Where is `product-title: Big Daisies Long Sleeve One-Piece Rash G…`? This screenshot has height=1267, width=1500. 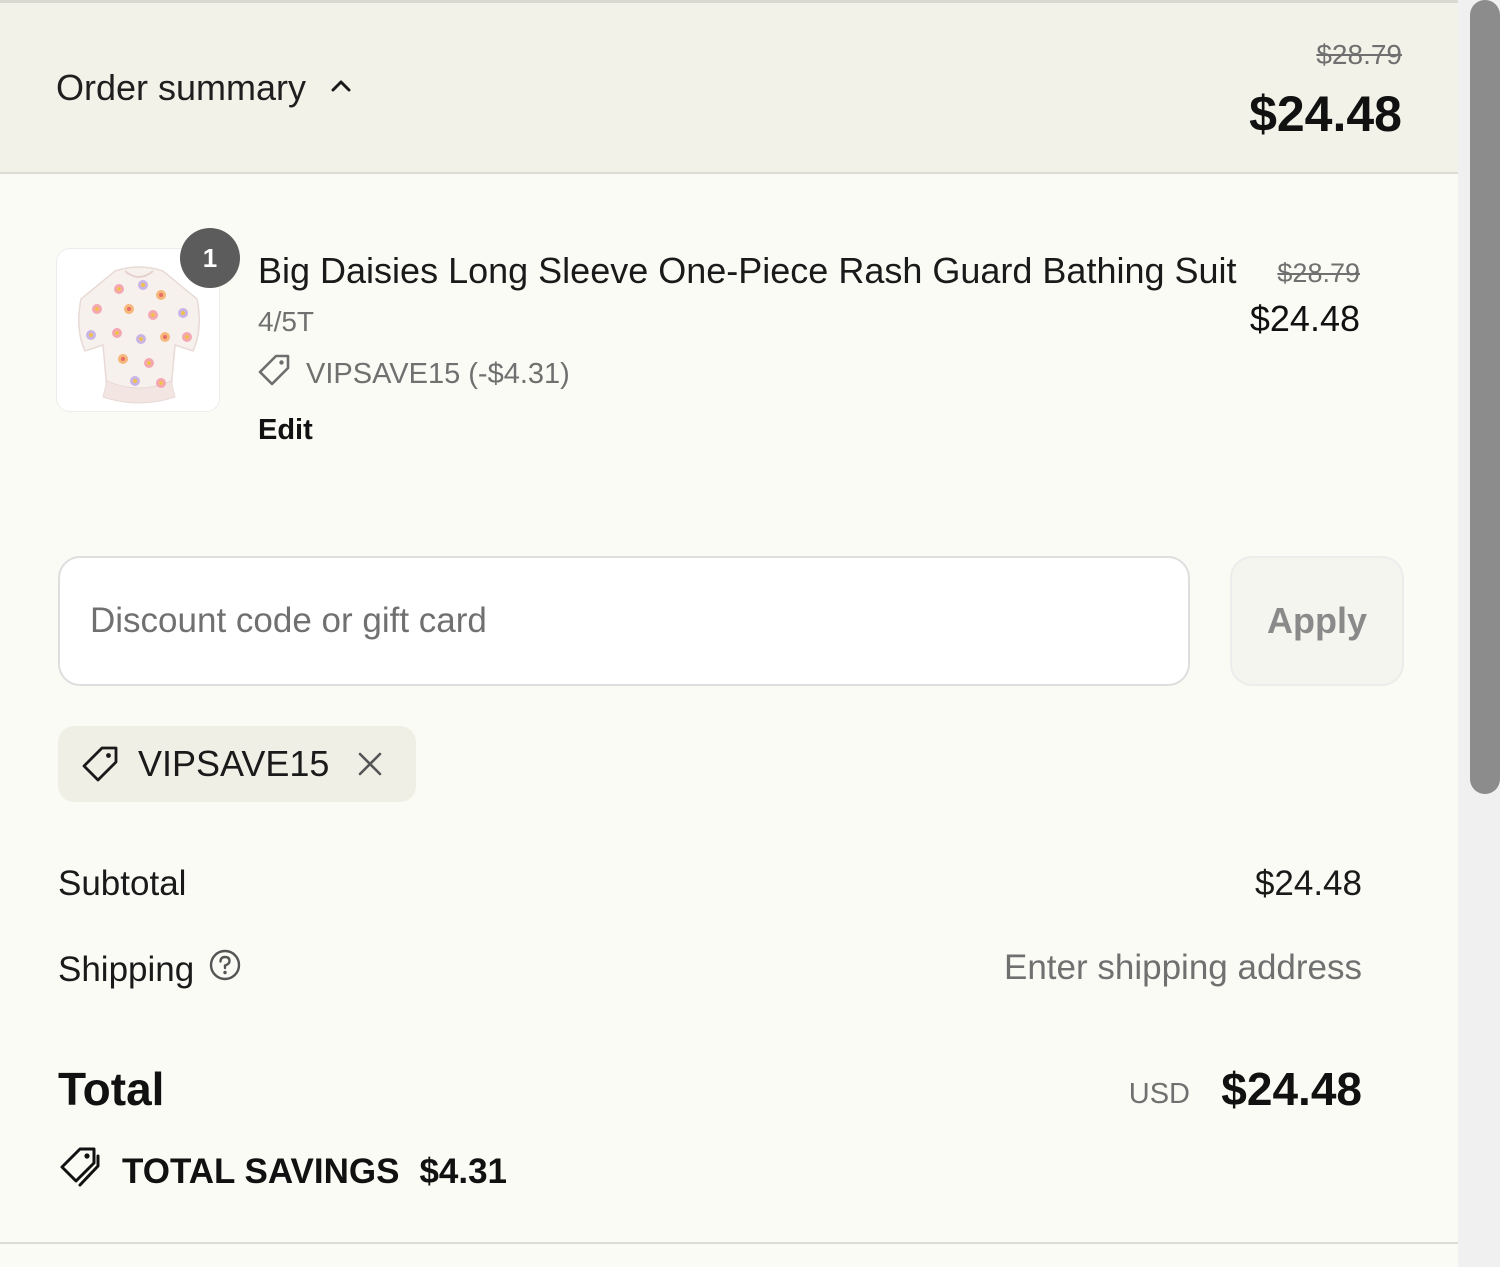
product-title: Big Daisies Long Sleeve One-Piece Rash G… is located at coordinates (747, 270).